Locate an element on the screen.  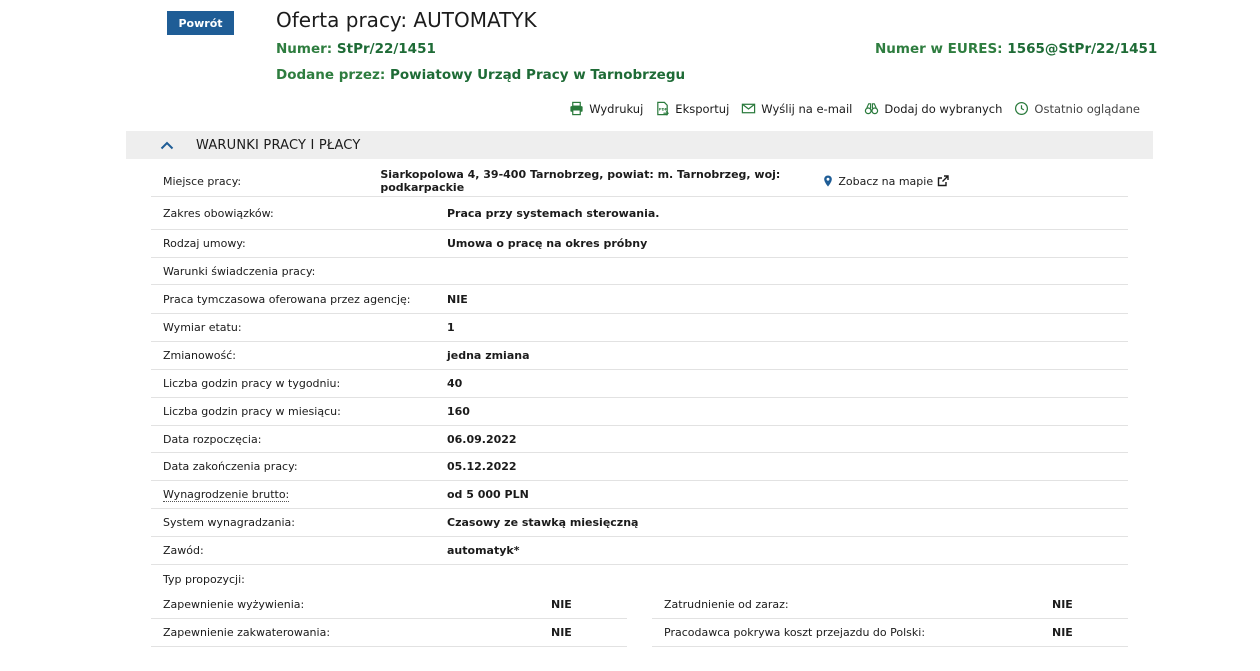
table-row: Zawód: automatyk* is located at coordinates (639, 551).